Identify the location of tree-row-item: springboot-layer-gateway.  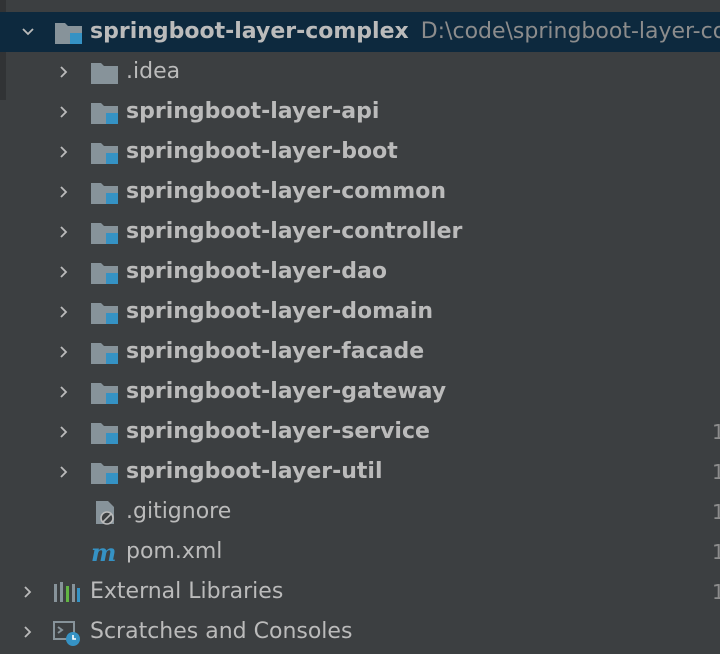
(360, 392).